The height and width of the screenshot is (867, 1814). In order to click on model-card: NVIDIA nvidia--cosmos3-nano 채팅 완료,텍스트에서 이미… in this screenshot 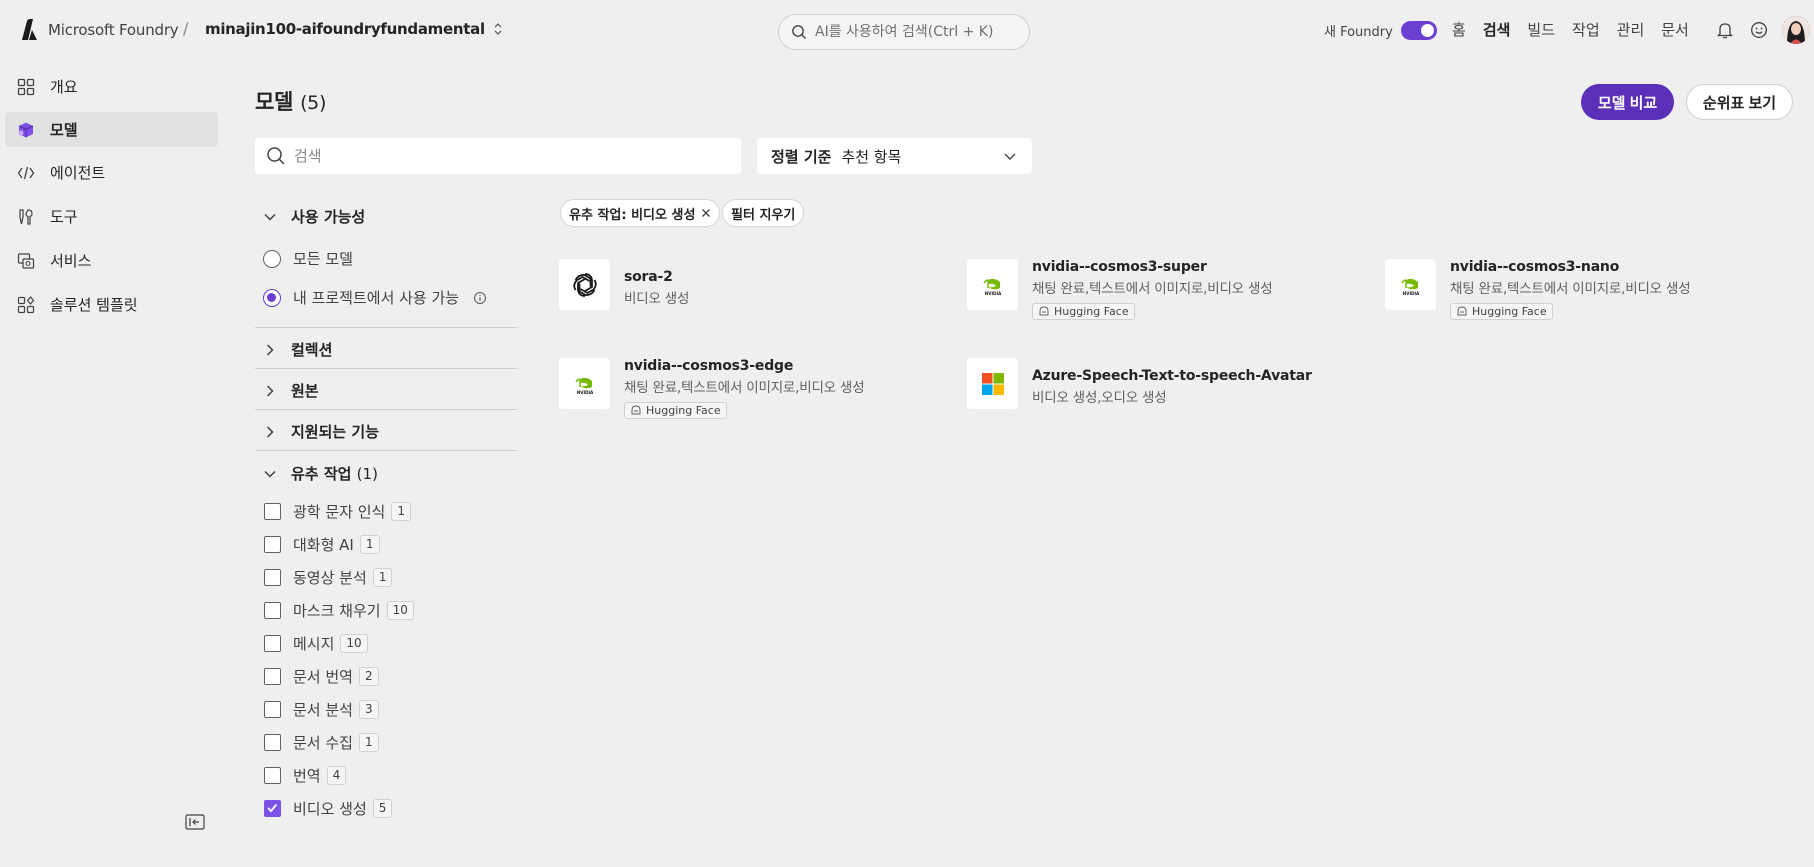, I will do `click(1538, 290)`.